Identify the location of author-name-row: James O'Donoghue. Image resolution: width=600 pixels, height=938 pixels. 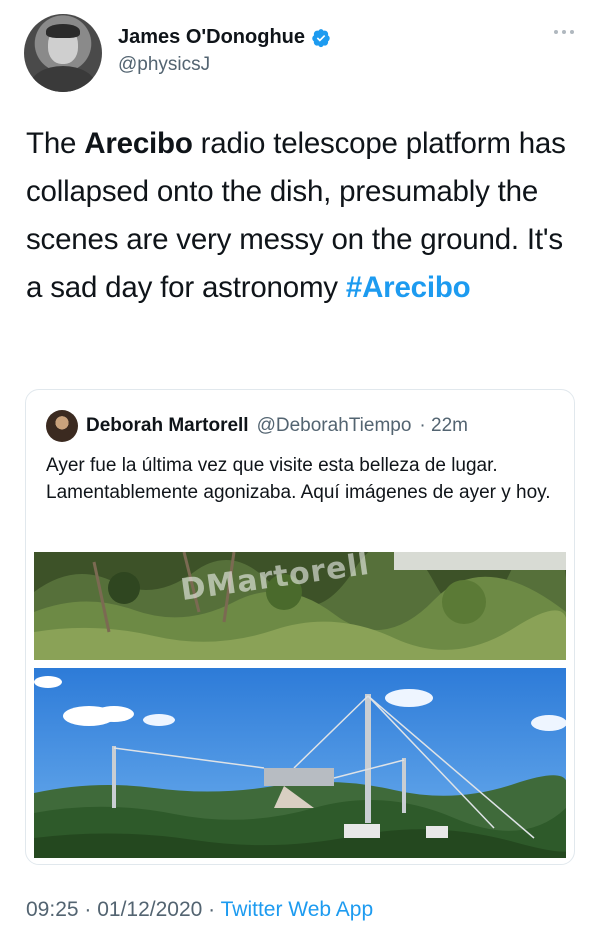
(224, 37).